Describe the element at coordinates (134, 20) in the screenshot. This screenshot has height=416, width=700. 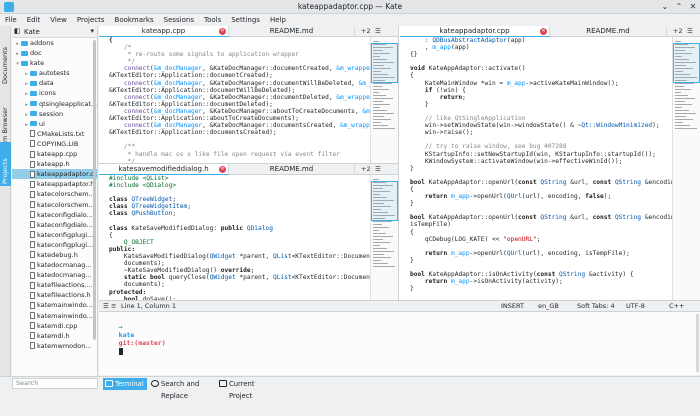
I see `menu-item-bookmarks: Bookmarks` at that location.